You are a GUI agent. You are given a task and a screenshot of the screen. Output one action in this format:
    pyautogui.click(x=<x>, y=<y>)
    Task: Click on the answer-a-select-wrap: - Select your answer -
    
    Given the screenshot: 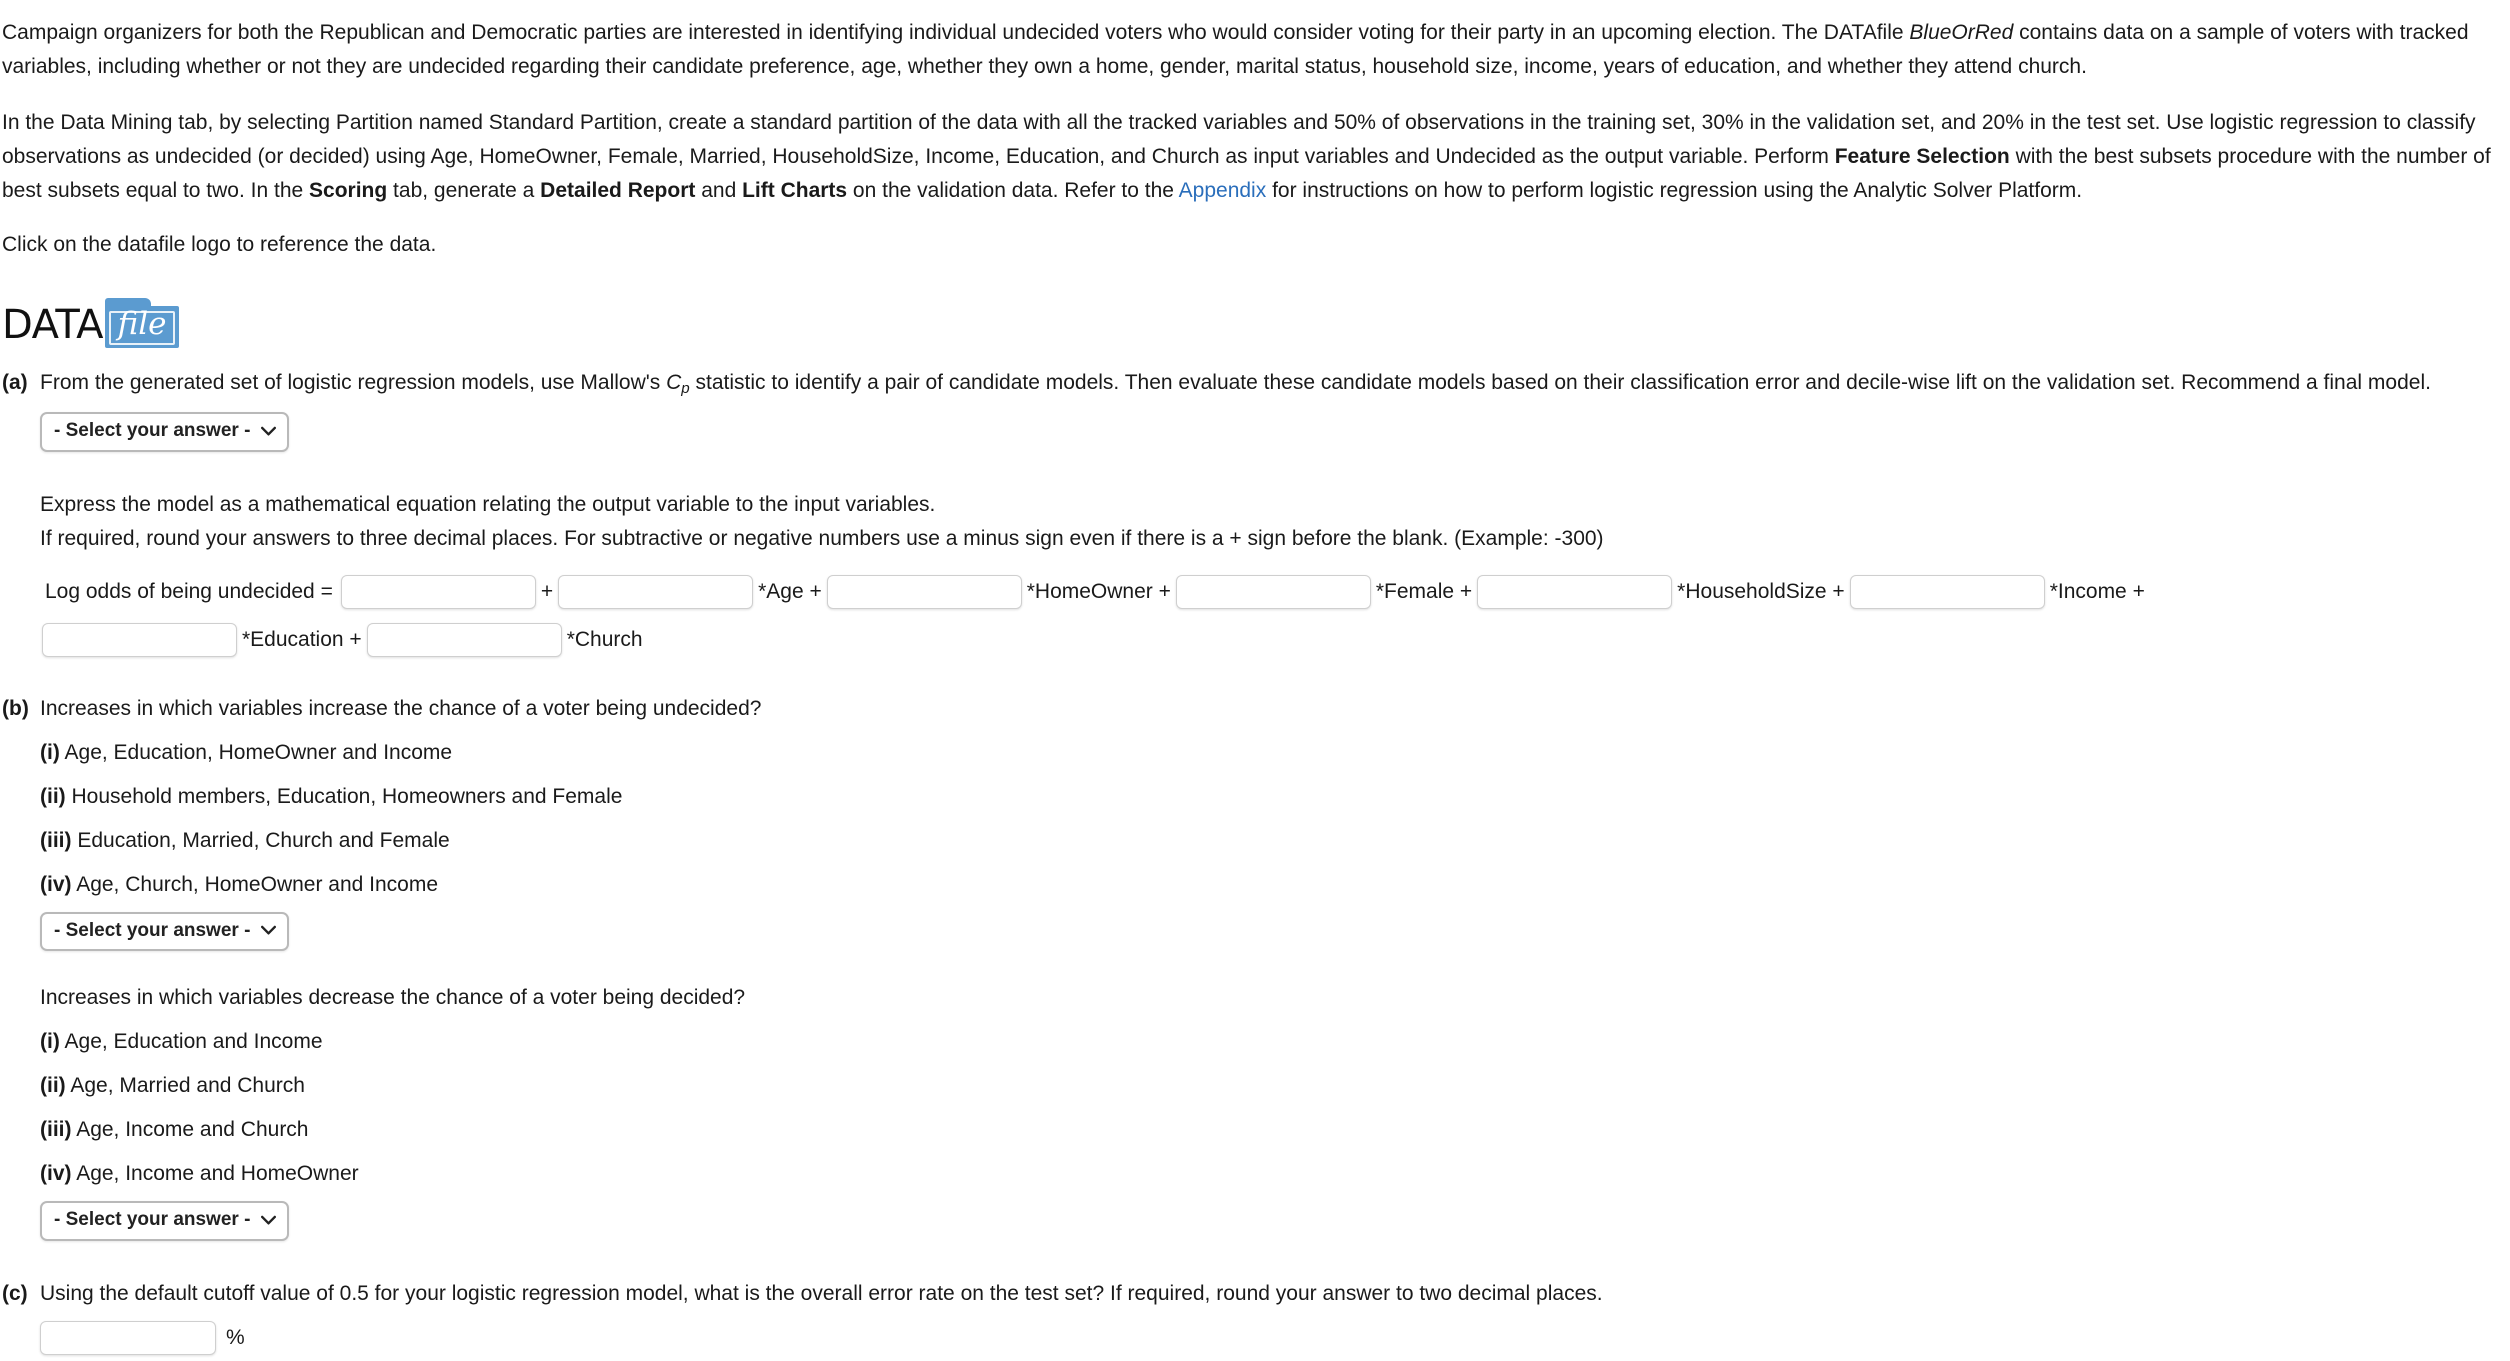 What is the action you would take?
    pyautogui.click(x=164, y=431)
    